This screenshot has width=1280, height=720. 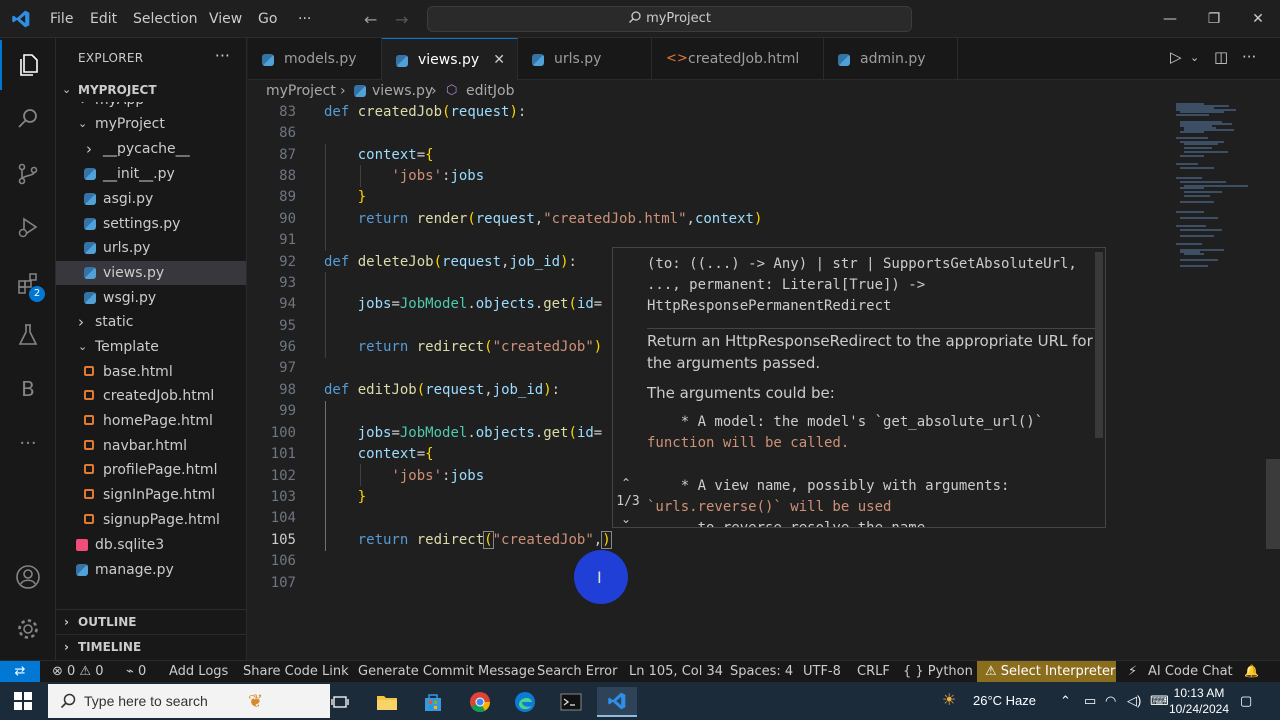 I want to click on tree-item: signupPage.html, so click(x=151, y=520).